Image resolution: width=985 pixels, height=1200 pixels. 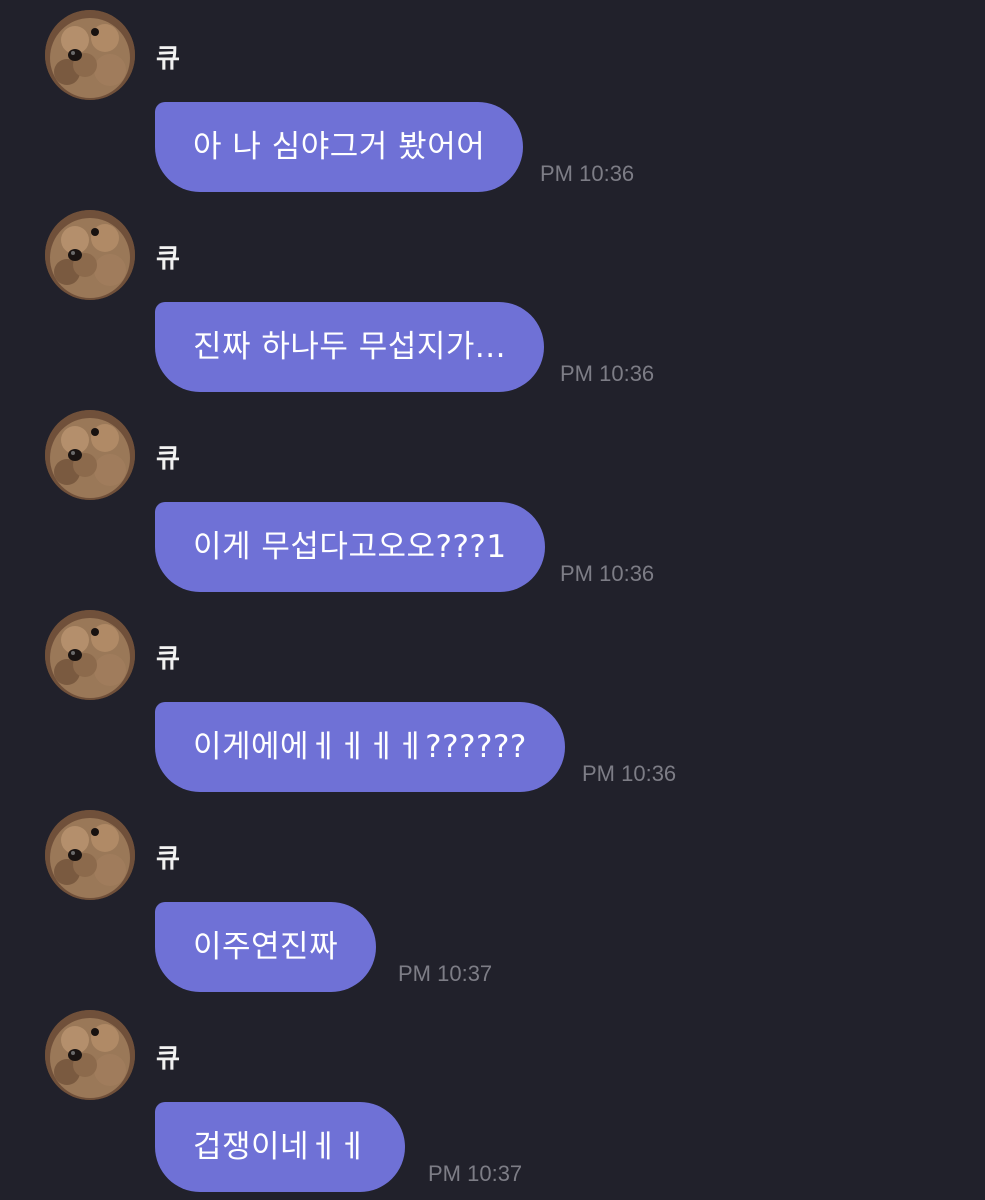 I want to click on message-bubble: 이게에에ㅔㅔㅔㅔ??????, so click(x=360, y=747).